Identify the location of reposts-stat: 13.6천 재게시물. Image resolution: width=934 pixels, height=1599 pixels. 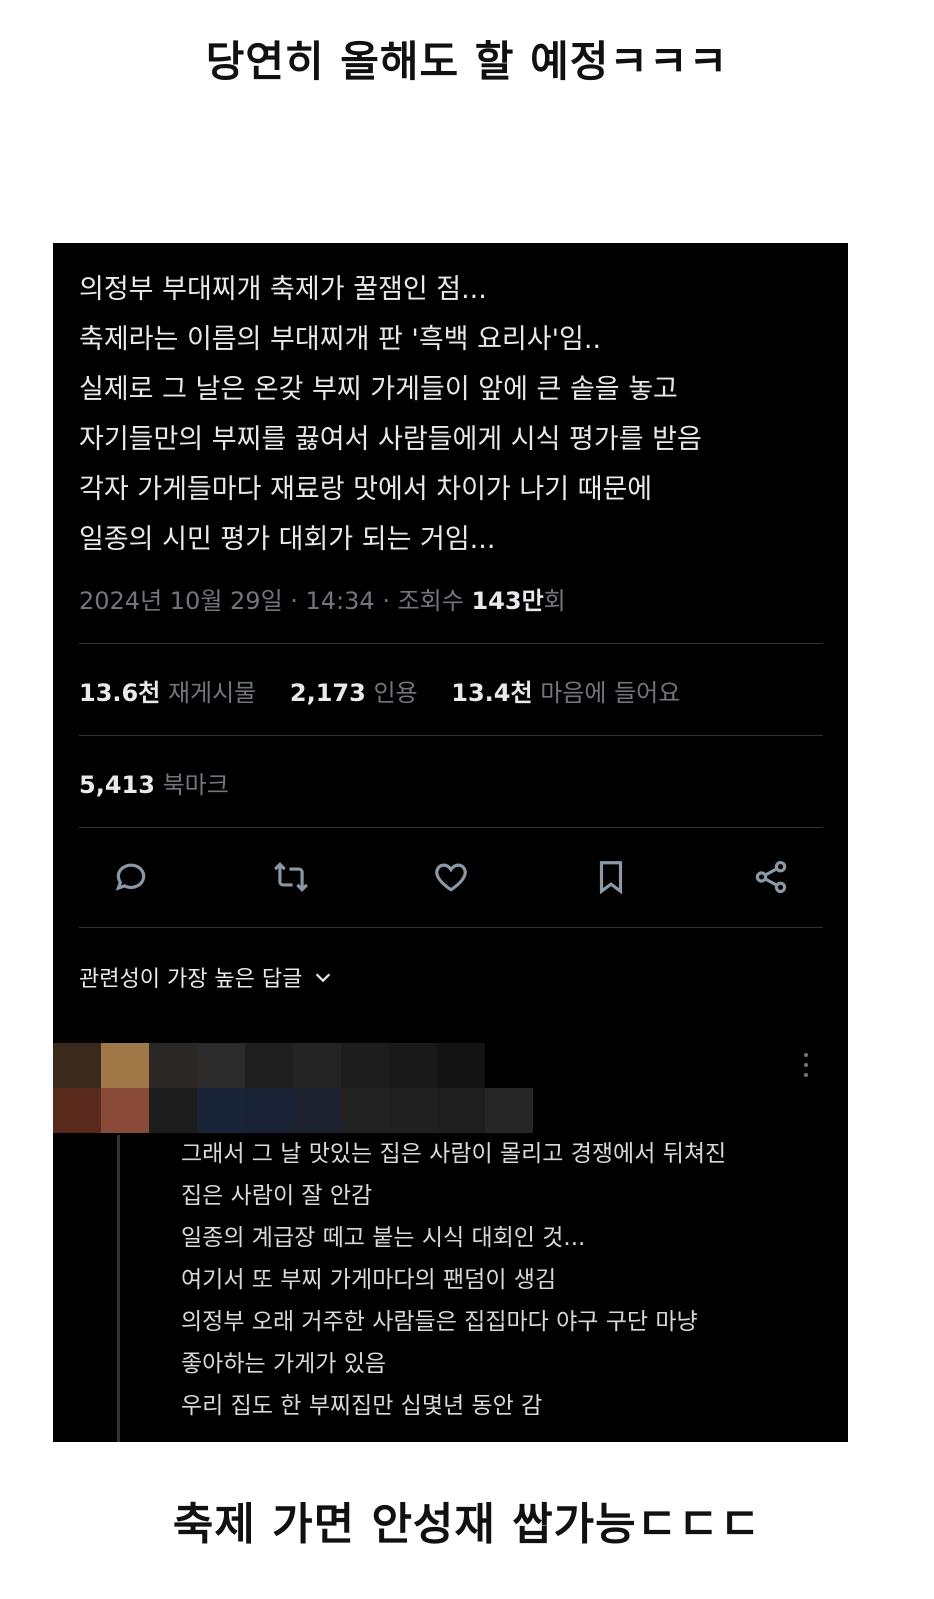
(167, 693).